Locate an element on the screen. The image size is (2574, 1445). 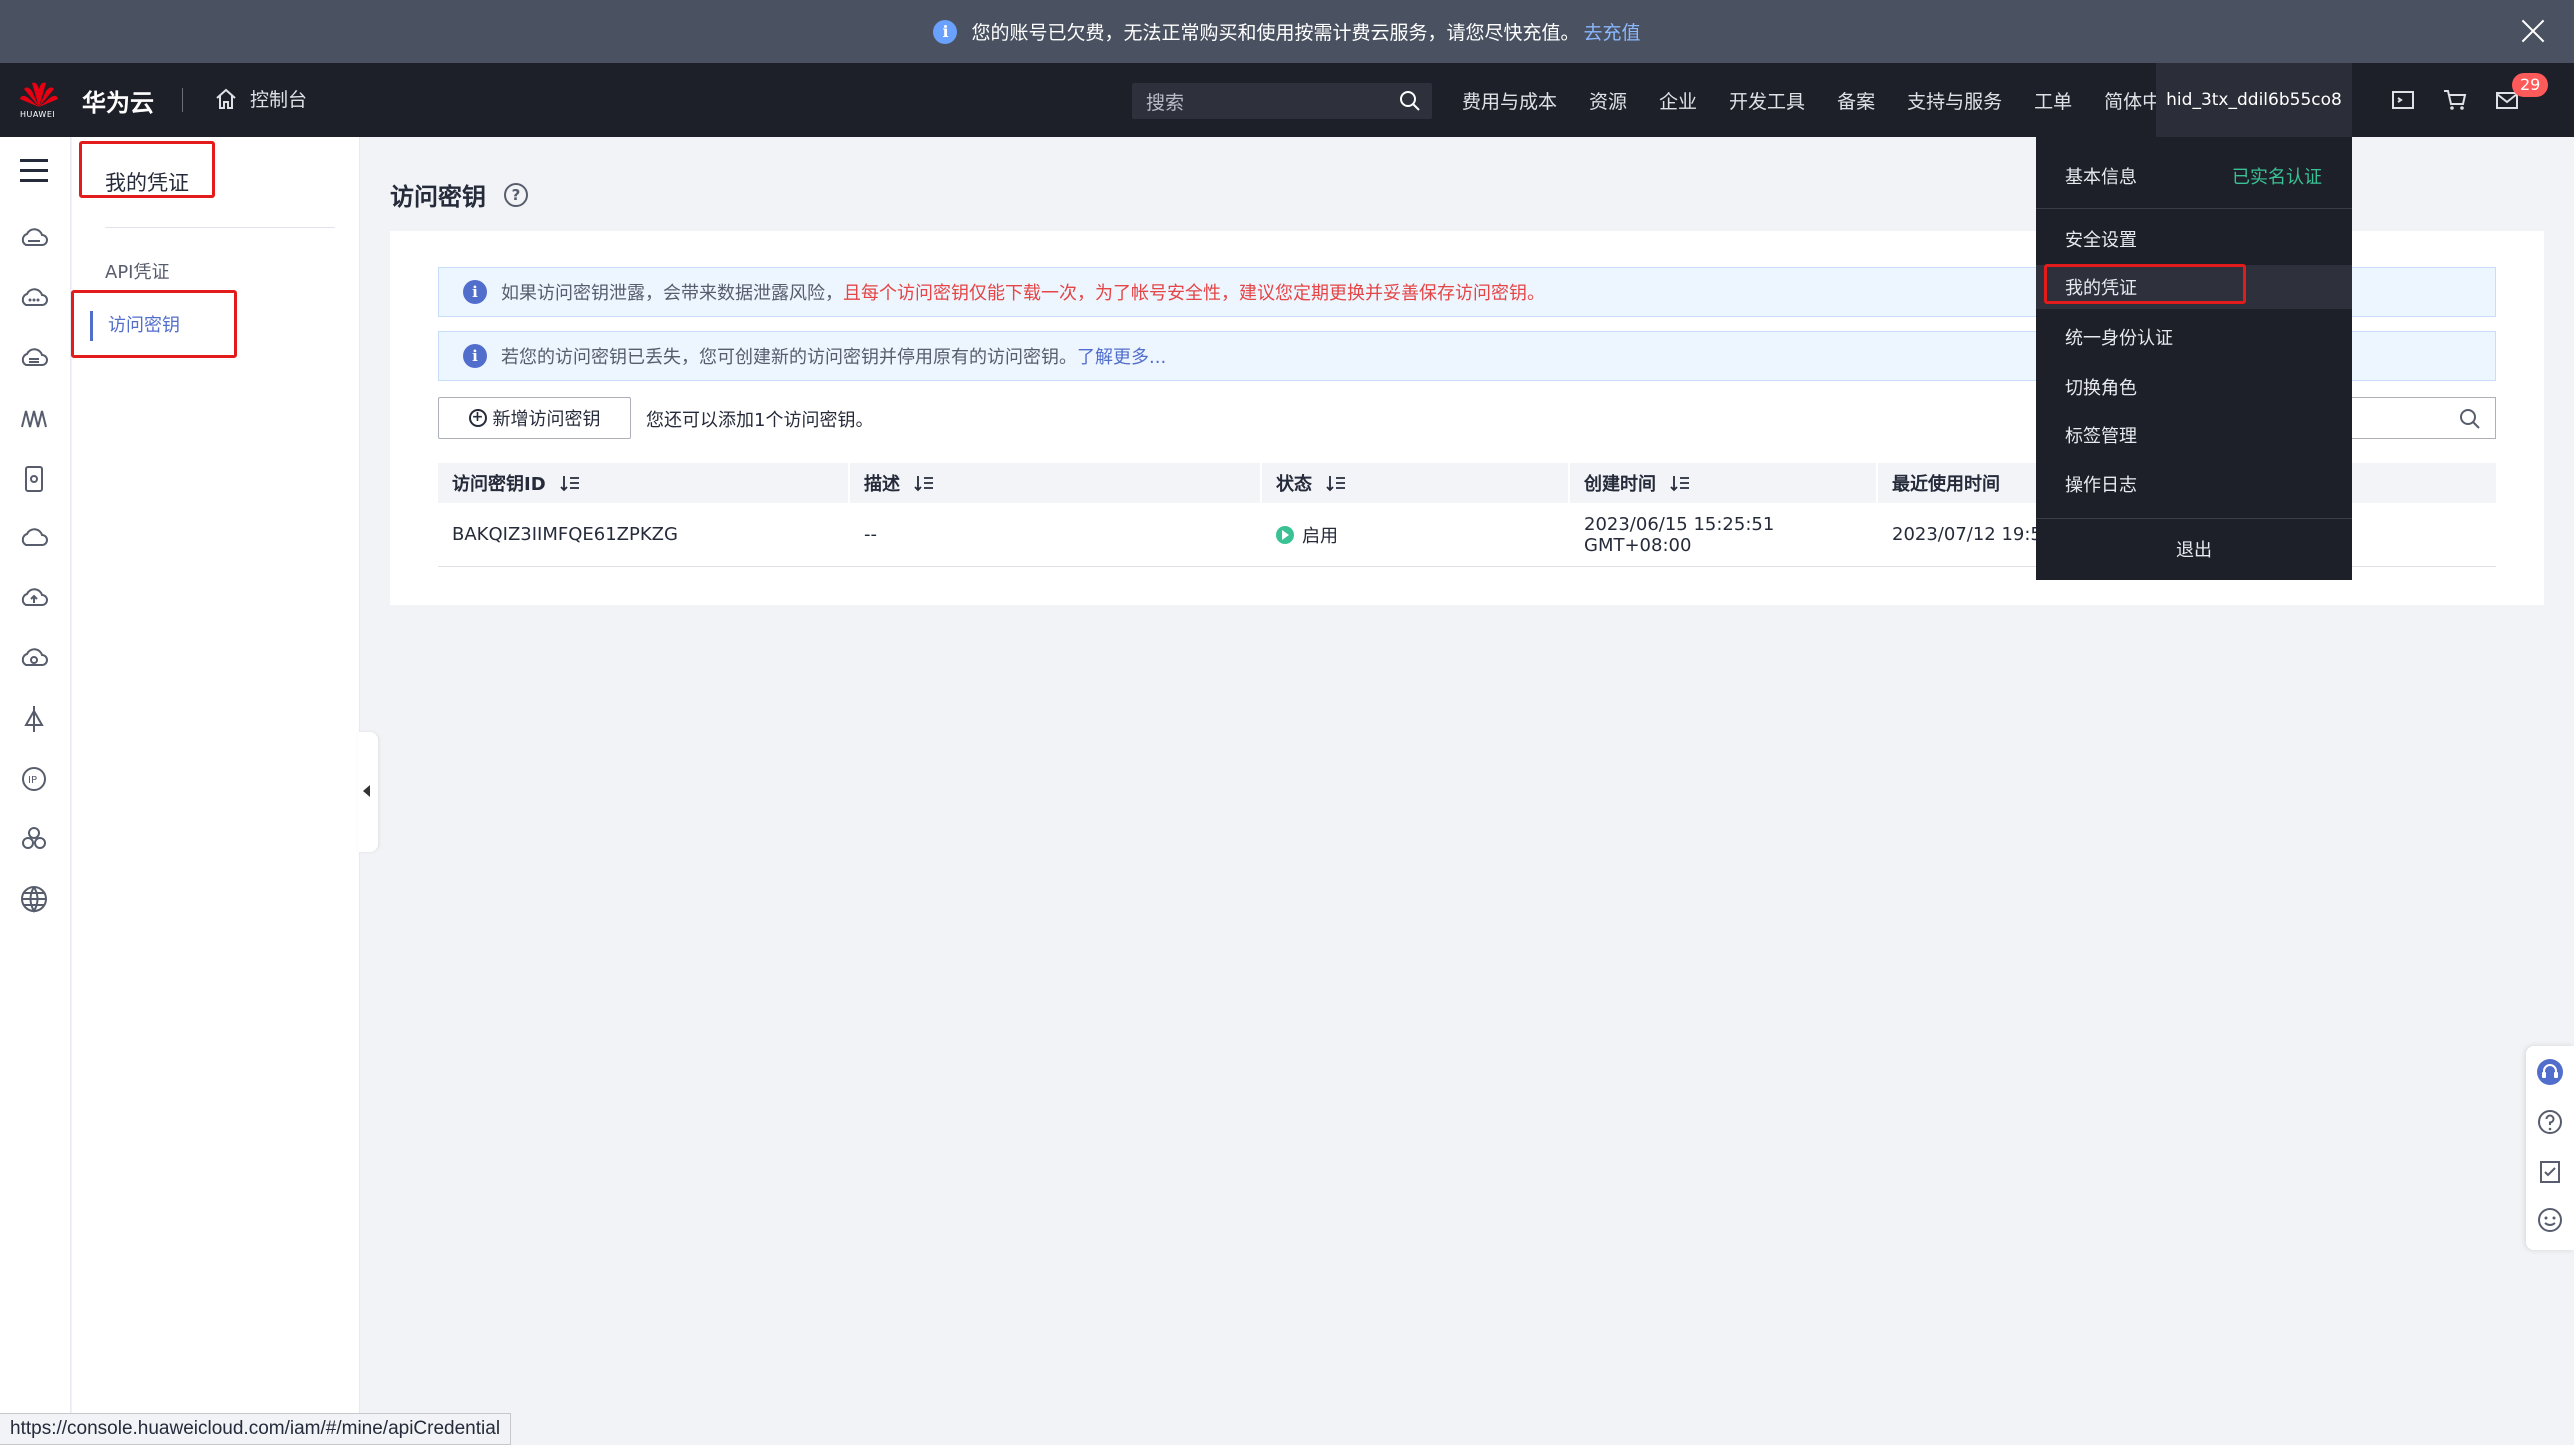
add-button-label: 新增访问密钥 is located at coordinates (546, 419).